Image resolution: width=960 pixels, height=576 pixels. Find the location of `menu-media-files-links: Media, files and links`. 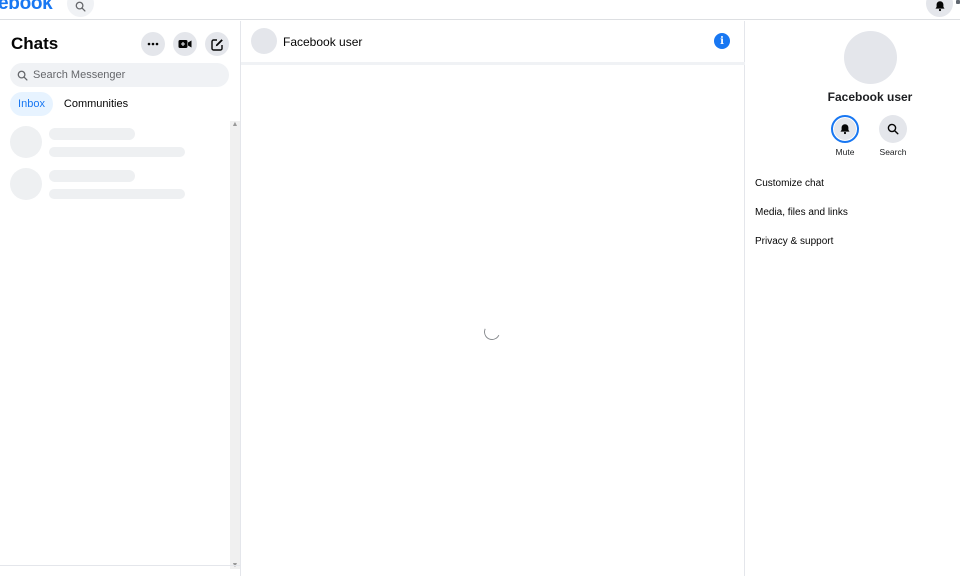

menu-media-files-links: Media, files and links is located at coordinates (801, 212).